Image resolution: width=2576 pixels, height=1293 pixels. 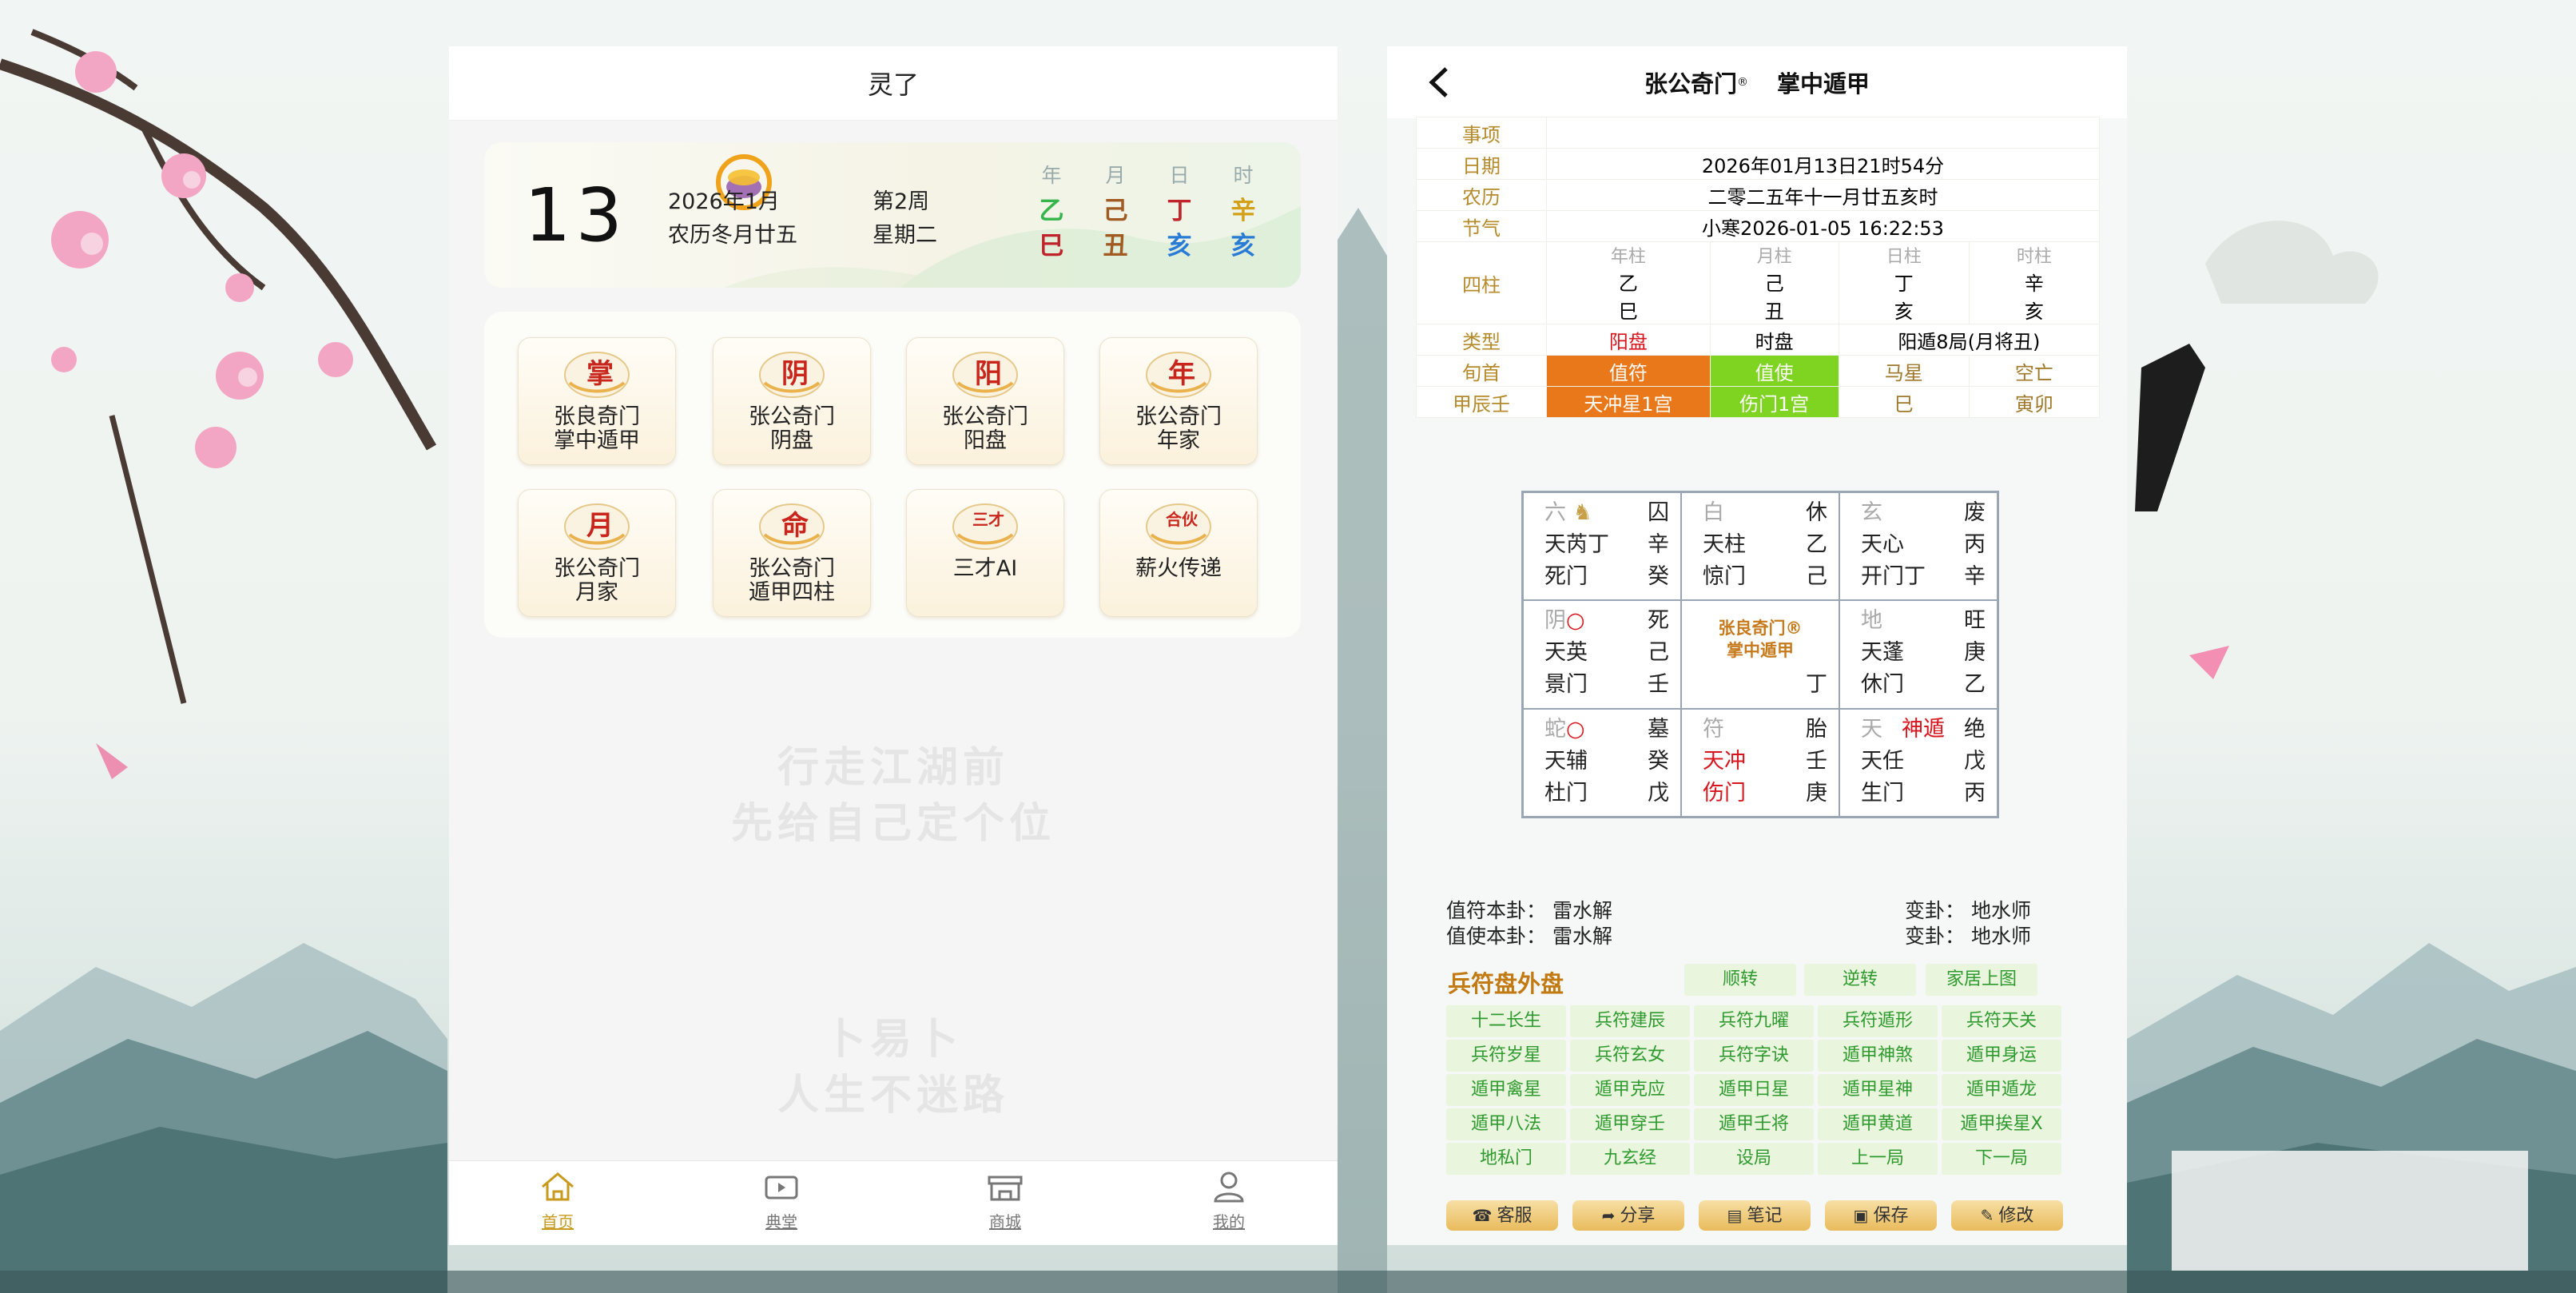 What do you see at coordinates (1740, 980) in the screenshot?
I see `rotate-button-1: 顺转` at bounding box center [1740, 980].